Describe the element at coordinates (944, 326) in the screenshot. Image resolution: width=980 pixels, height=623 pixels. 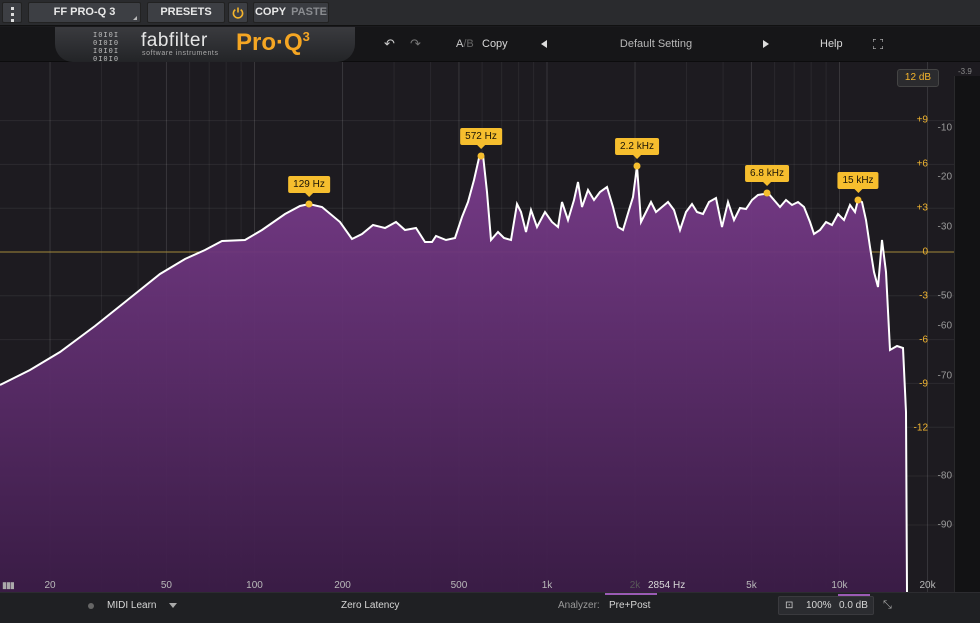
I see `analyzer-scale-tick: -60` at that location.